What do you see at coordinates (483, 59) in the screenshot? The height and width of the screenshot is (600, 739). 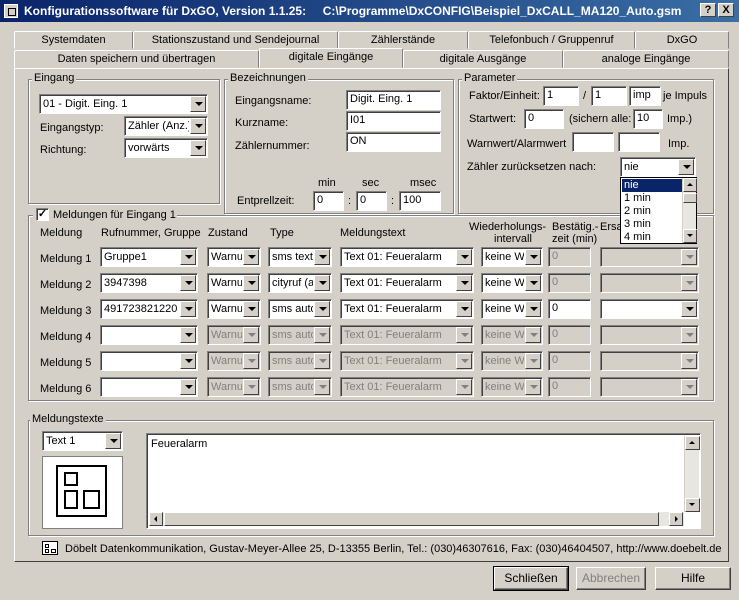 I see `tab-digitale-ausgaenge: digitale Ausgänge` at bounding box center [483, 59].